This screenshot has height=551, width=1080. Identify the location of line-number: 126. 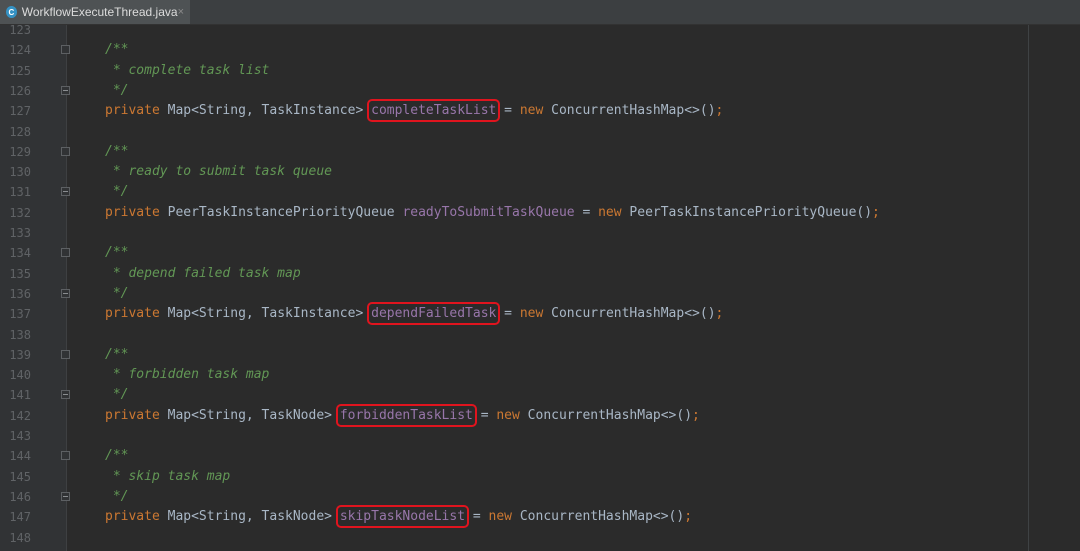
(20, 90).